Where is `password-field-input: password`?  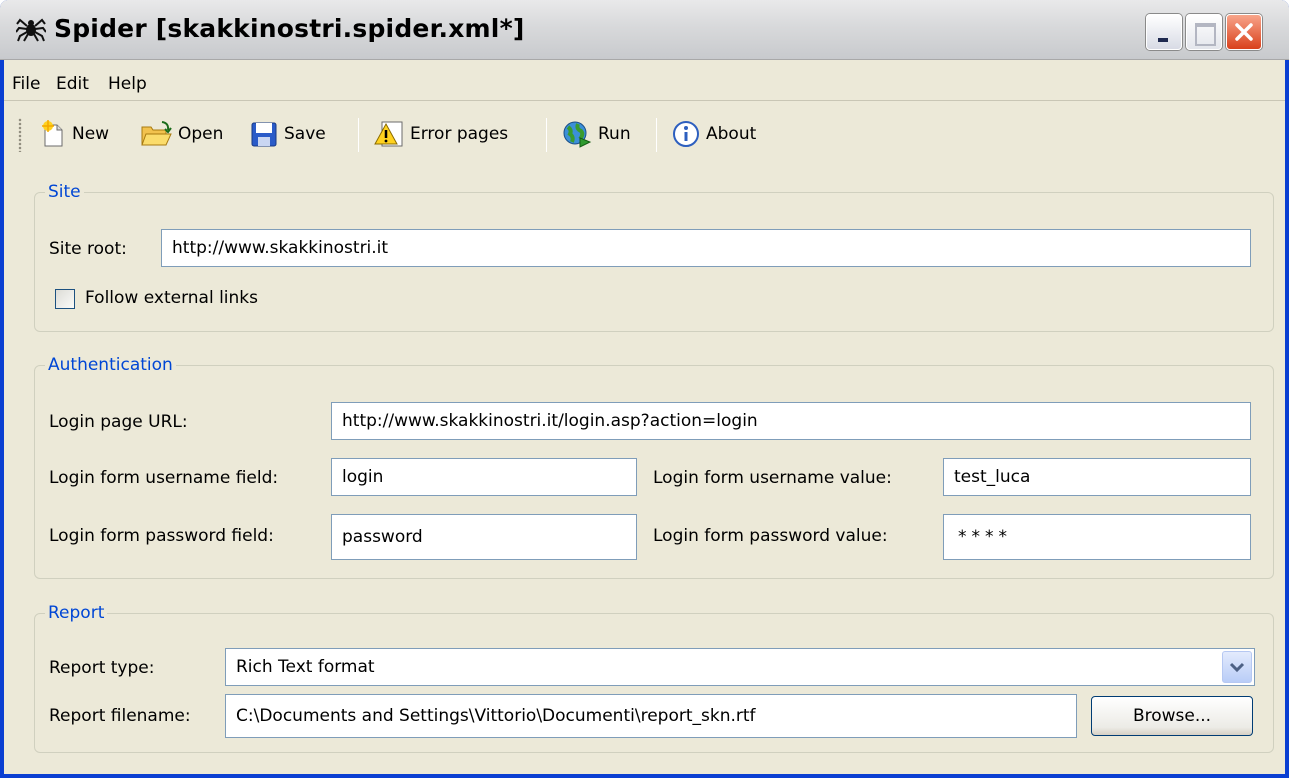 password-field-input: password is located at coordinates (484, 537).